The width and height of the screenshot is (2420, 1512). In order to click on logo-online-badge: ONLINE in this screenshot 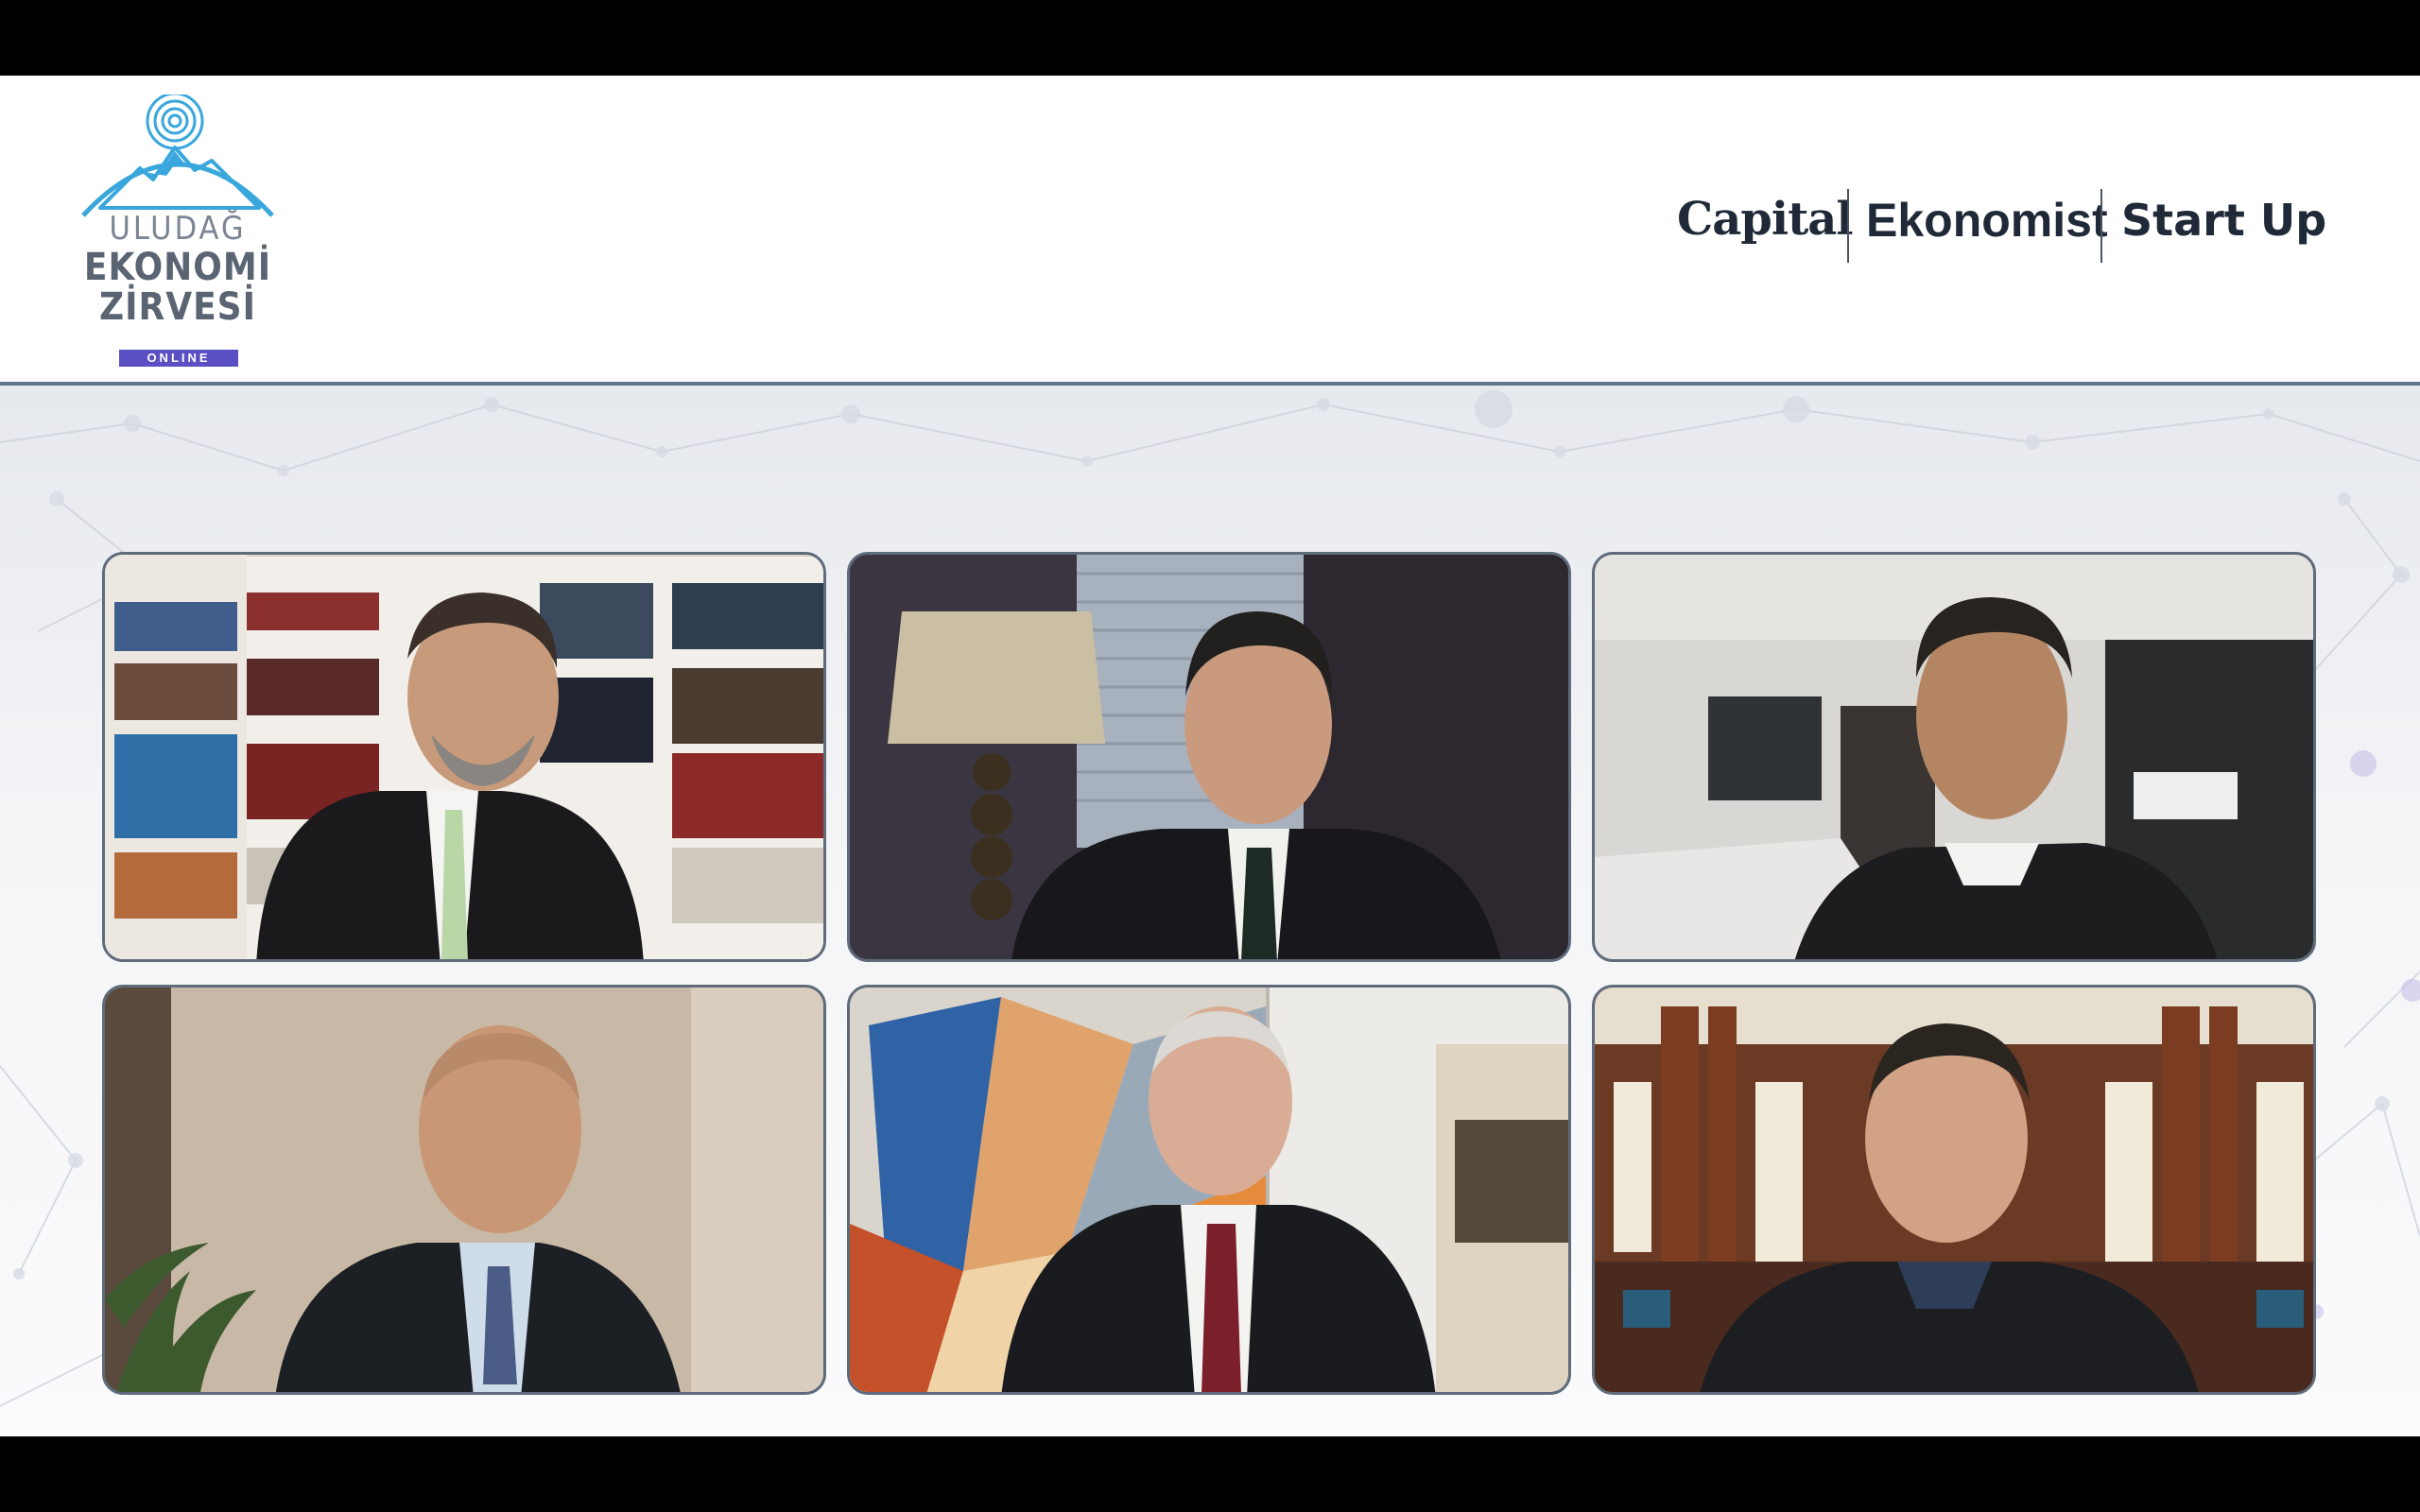, I will do `click(178, 358)`.